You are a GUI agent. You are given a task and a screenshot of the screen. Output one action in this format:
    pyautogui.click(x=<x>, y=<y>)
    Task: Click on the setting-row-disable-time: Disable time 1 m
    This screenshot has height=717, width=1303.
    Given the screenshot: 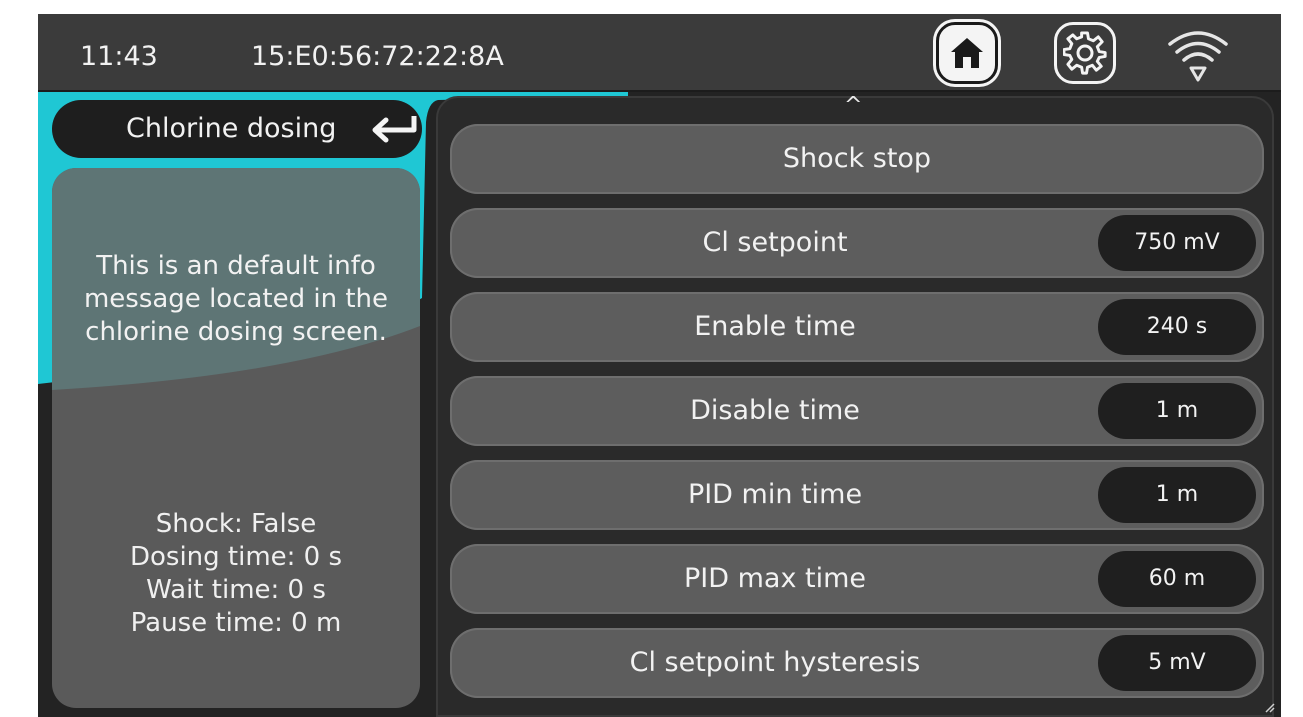 What is the action you would take?
    pyautogui.click(x=857, y=411)
    